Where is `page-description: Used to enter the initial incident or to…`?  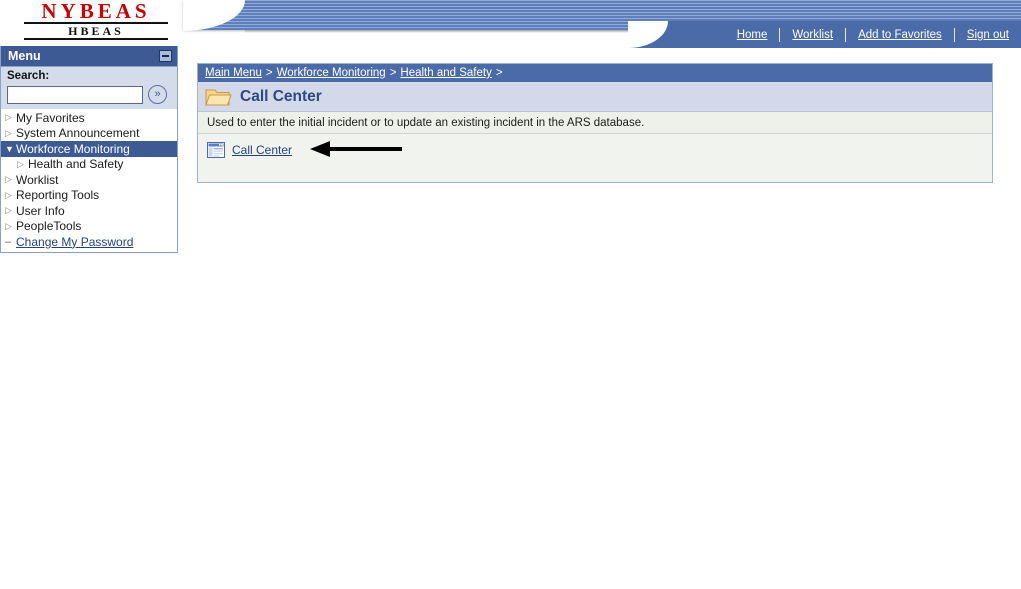
page-description: Used to enter the initial incident or to… is located at coordinates (595, 123).